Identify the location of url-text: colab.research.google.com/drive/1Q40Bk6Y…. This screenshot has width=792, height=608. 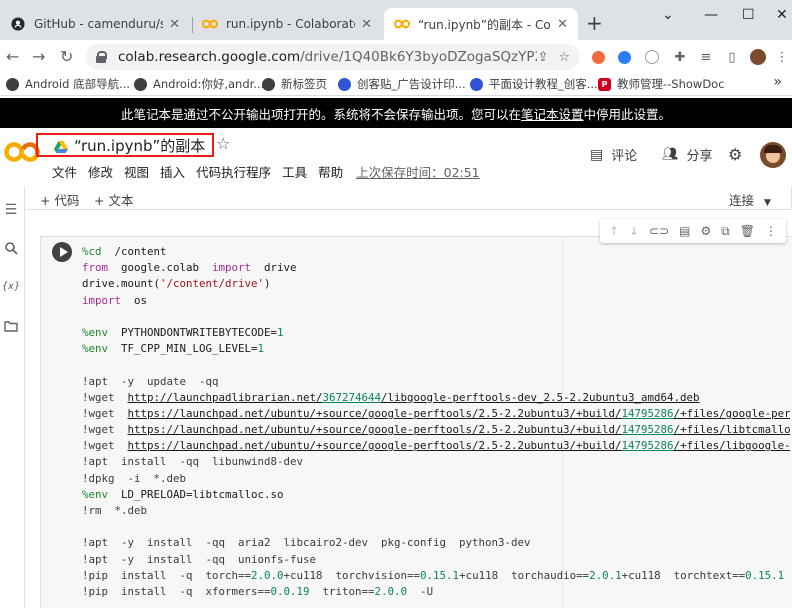
(327, 57).